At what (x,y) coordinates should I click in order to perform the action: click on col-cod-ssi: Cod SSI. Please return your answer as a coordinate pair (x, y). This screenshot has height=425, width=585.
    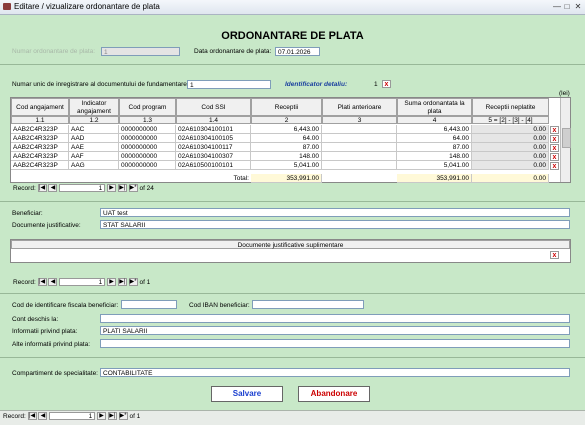
    Looking at the image, I should click on (213, 107).